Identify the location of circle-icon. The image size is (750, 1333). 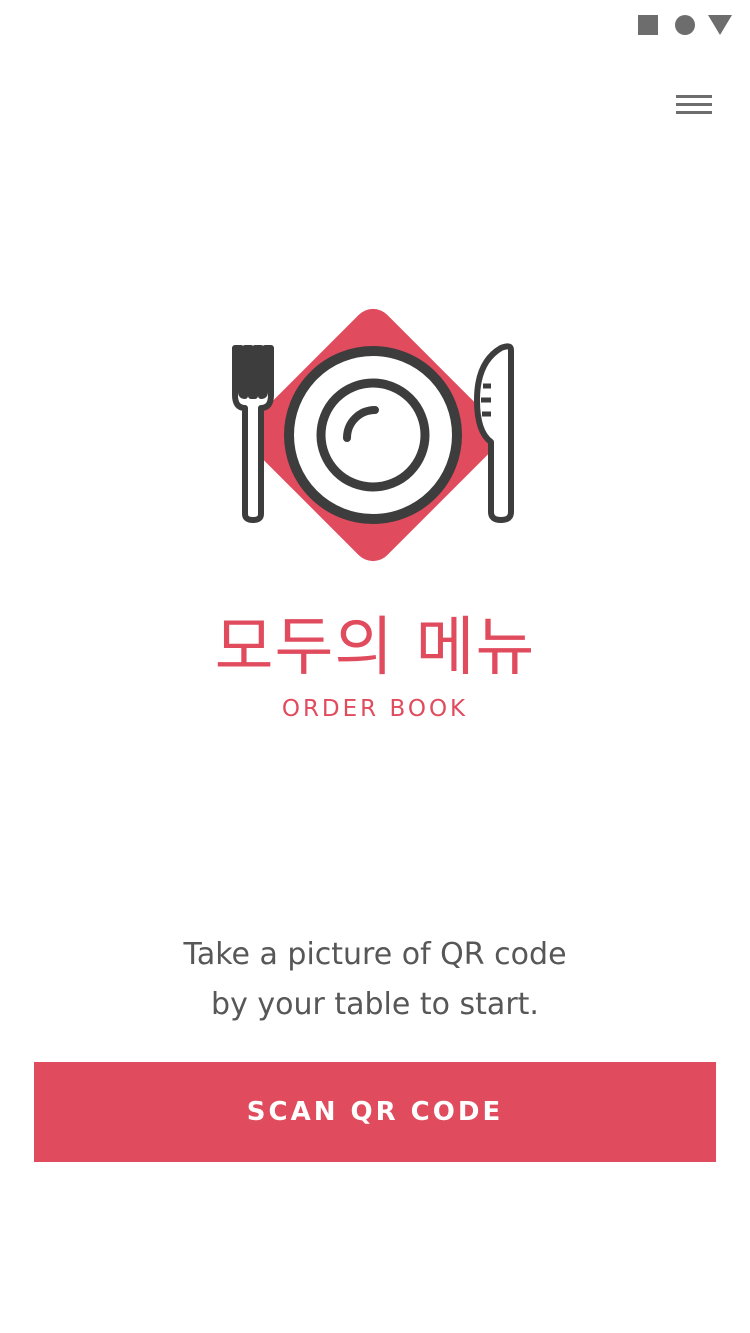
(685, 25).